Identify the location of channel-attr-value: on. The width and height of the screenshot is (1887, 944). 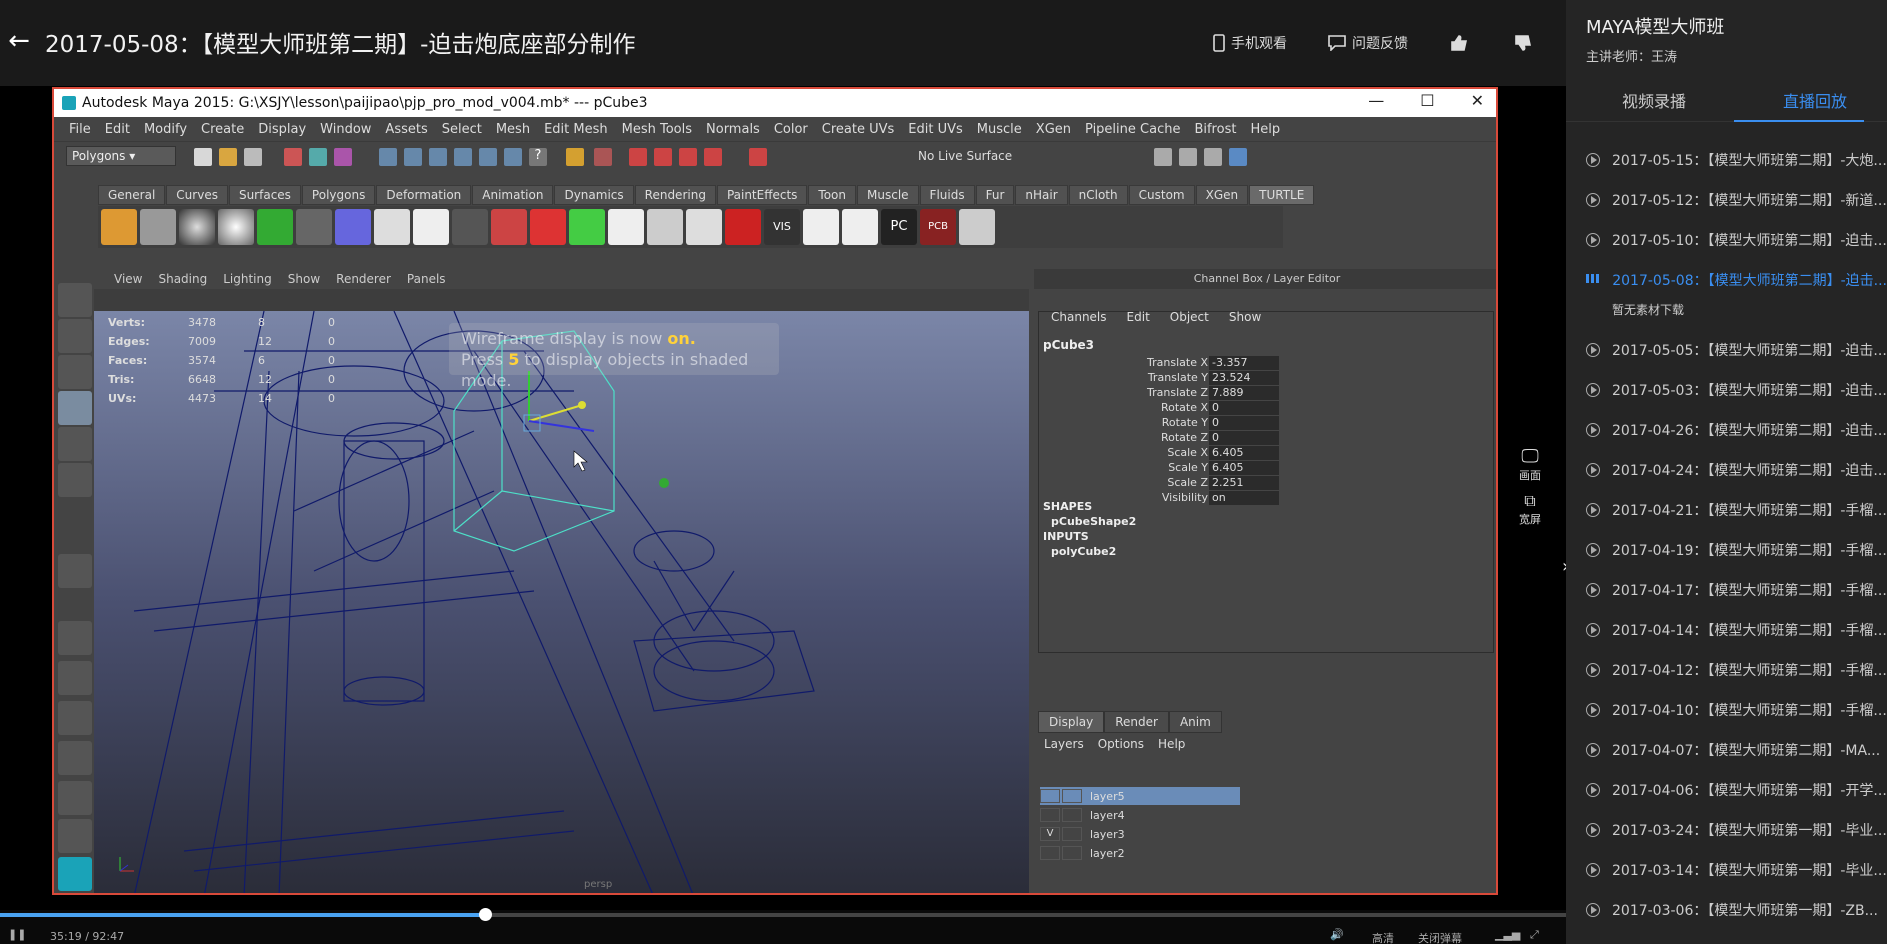
(1244, 498).